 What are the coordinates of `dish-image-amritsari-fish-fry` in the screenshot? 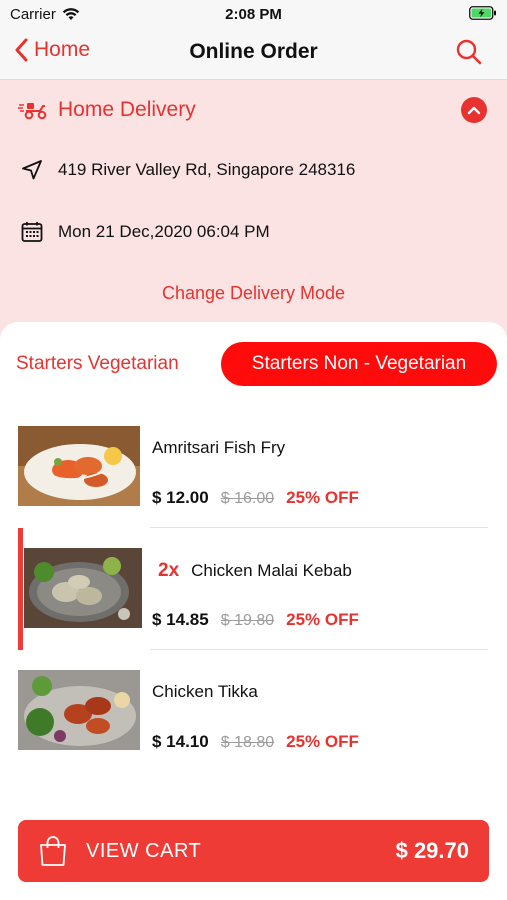 It's located at (79, 466).